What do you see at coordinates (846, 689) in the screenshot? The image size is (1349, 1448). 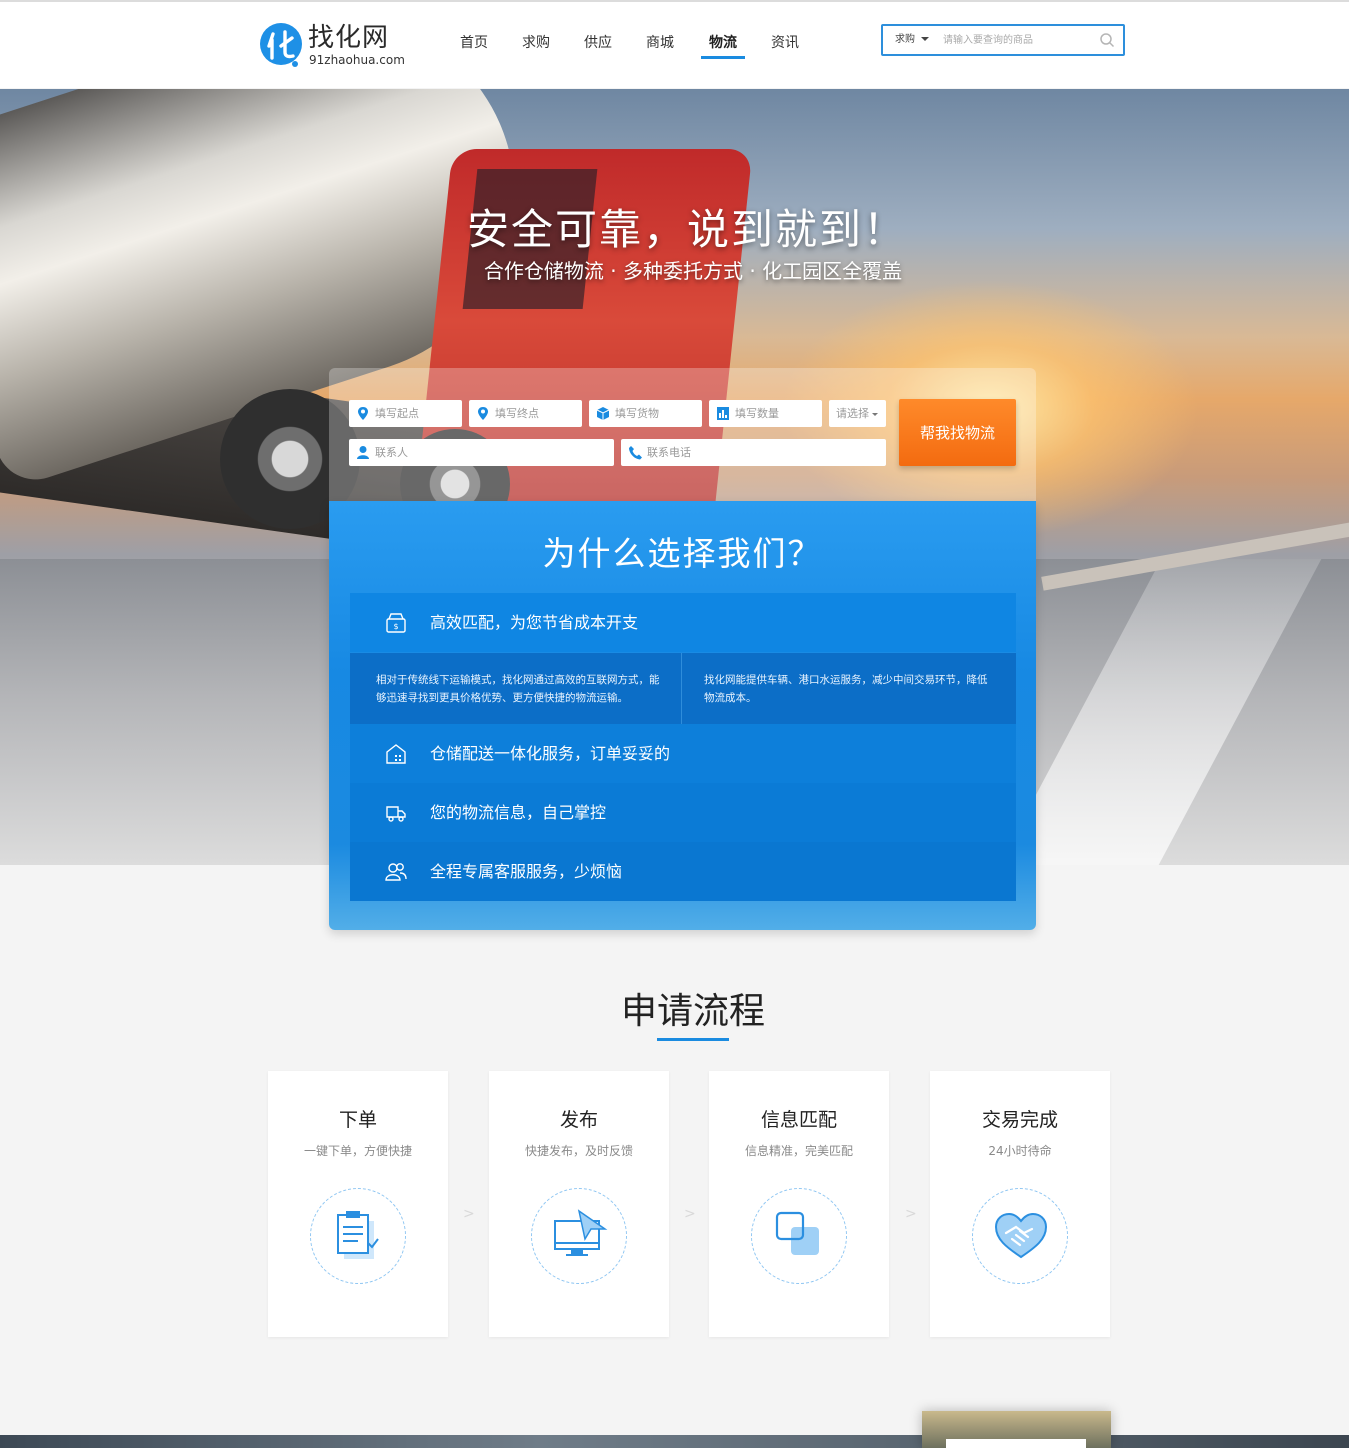 I see `why-detail-text: 找化网能提供车辆、港口水运服务，减少中间交易环节，降低物流成本。` at bounding box center [846, 689].